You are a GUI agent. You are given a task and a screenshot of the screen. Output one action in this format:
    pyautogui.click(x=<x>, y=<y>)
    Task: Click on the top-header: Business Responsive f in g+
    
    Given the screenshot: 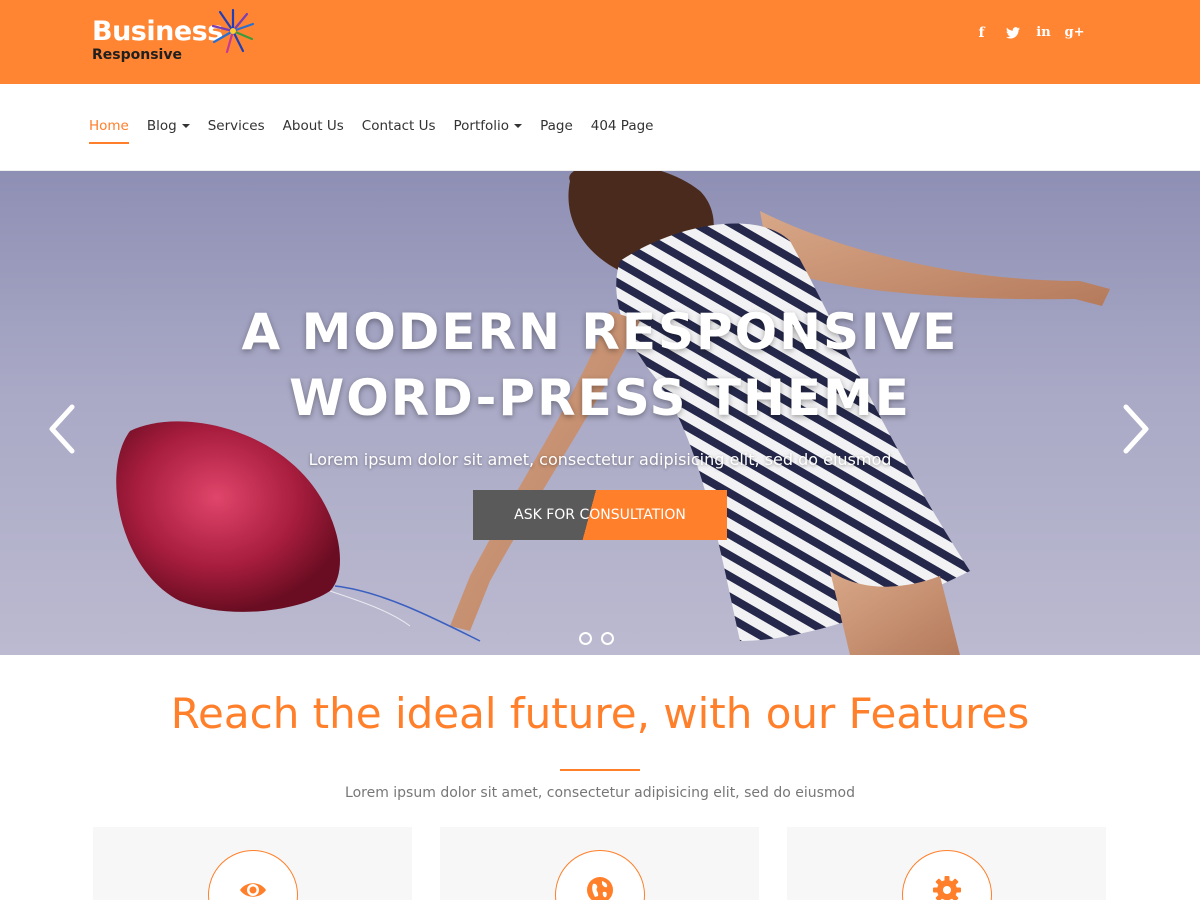 What is the action you would take?
    pyautogui.click(x=600, y=42)
    